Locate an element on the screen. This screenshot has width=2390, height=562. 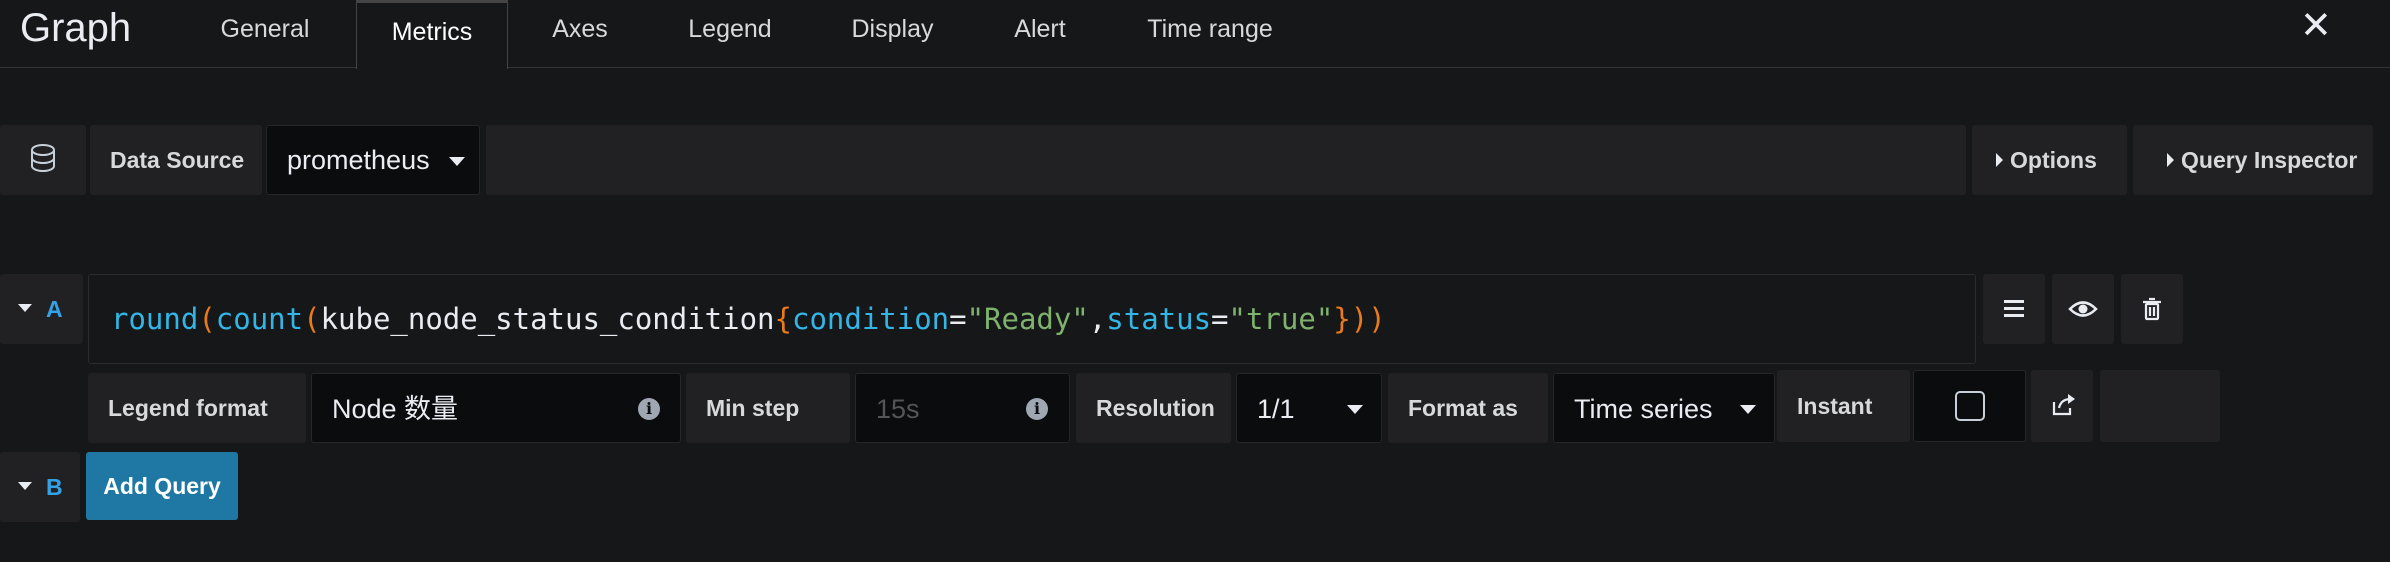
eye-icon is located at coordinates (2083, 309).